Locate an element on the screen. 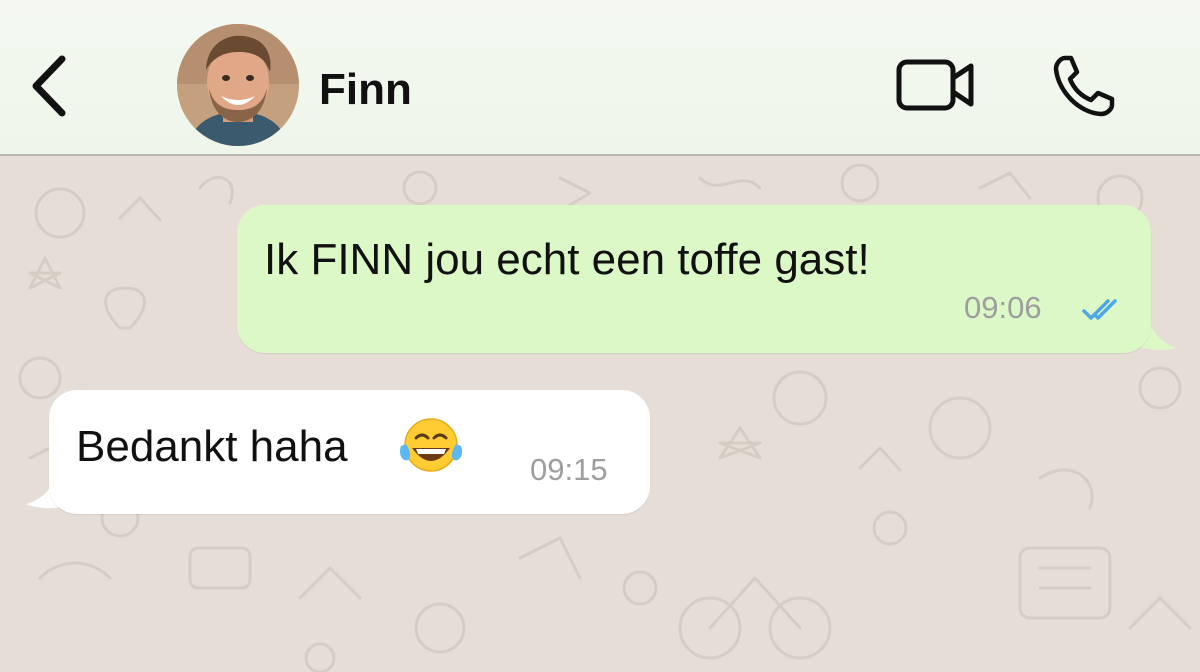  video-camera-icon is located at coordinates (935, 85).